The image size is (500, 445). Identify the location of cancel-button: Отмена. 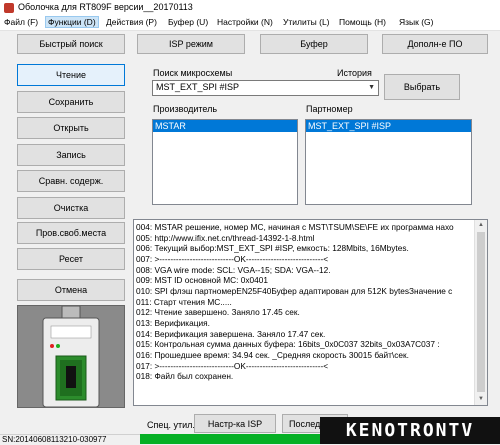
(71, 290).